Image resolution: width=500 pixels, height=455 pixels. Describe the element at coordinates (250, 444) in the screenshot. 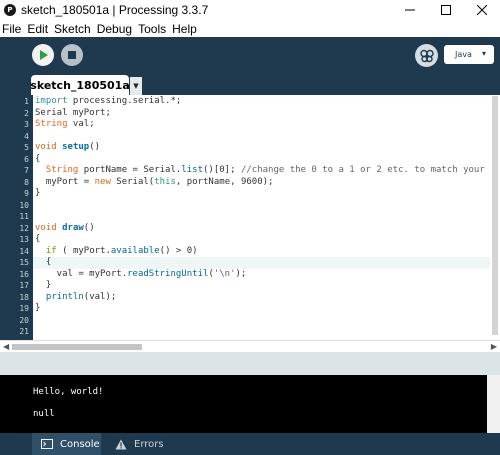

I see `footer-bar: Console Errors` at that location.